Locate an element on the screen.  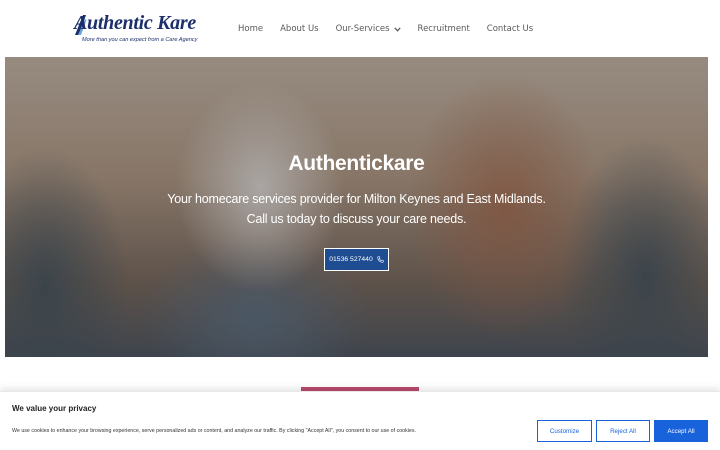
nav-item-our-services: Our-Services is located at coordinates (368, 29).